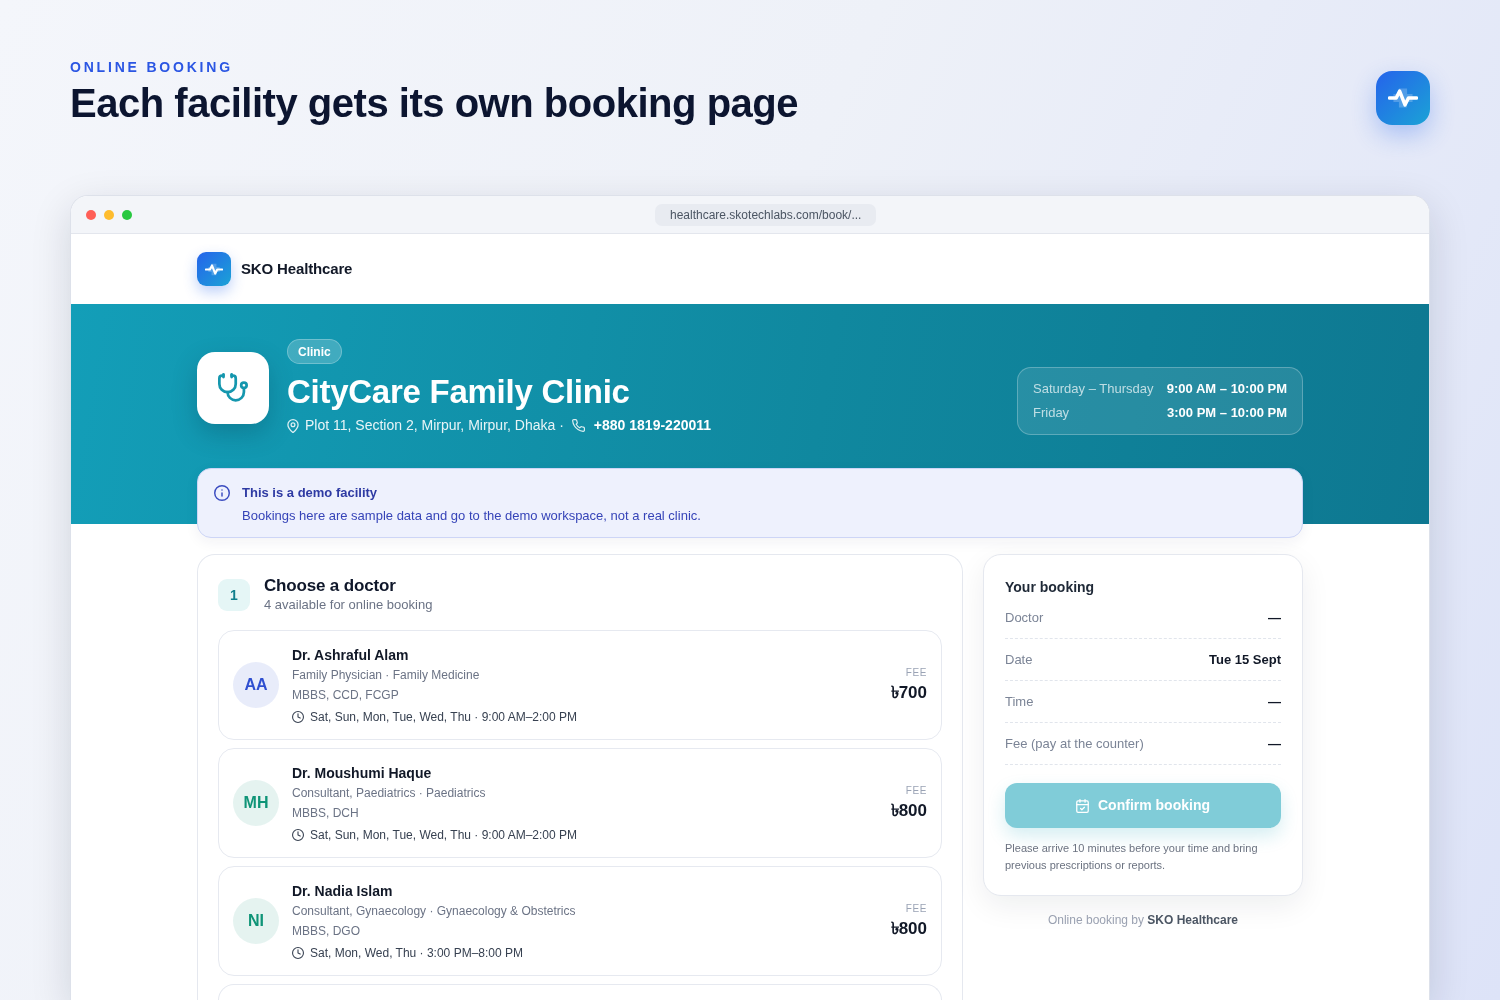 The image size is (1500, 1000). I want to click on arrival-note: Please arrive 10 minutes before your time and bring previous prescriptions or reports., so click(1132, 857).